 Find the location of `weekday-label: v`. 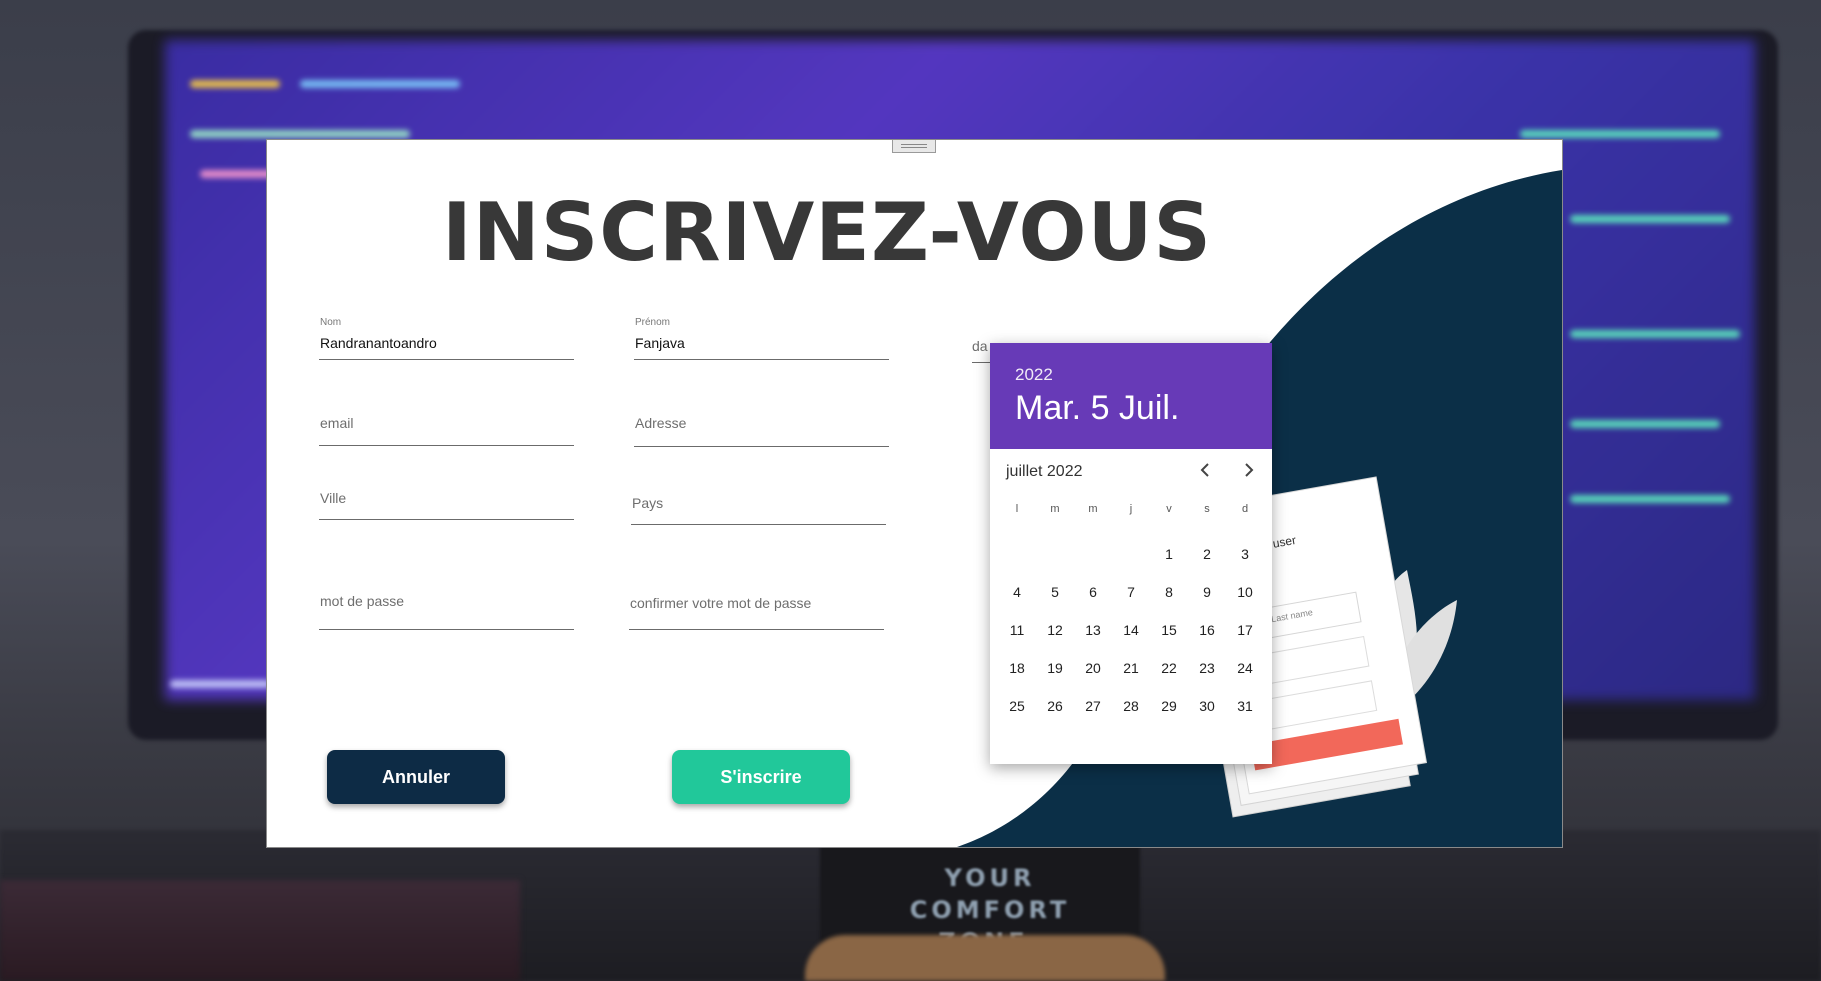

weekday-label: v is located at coordinates (1169, 509).